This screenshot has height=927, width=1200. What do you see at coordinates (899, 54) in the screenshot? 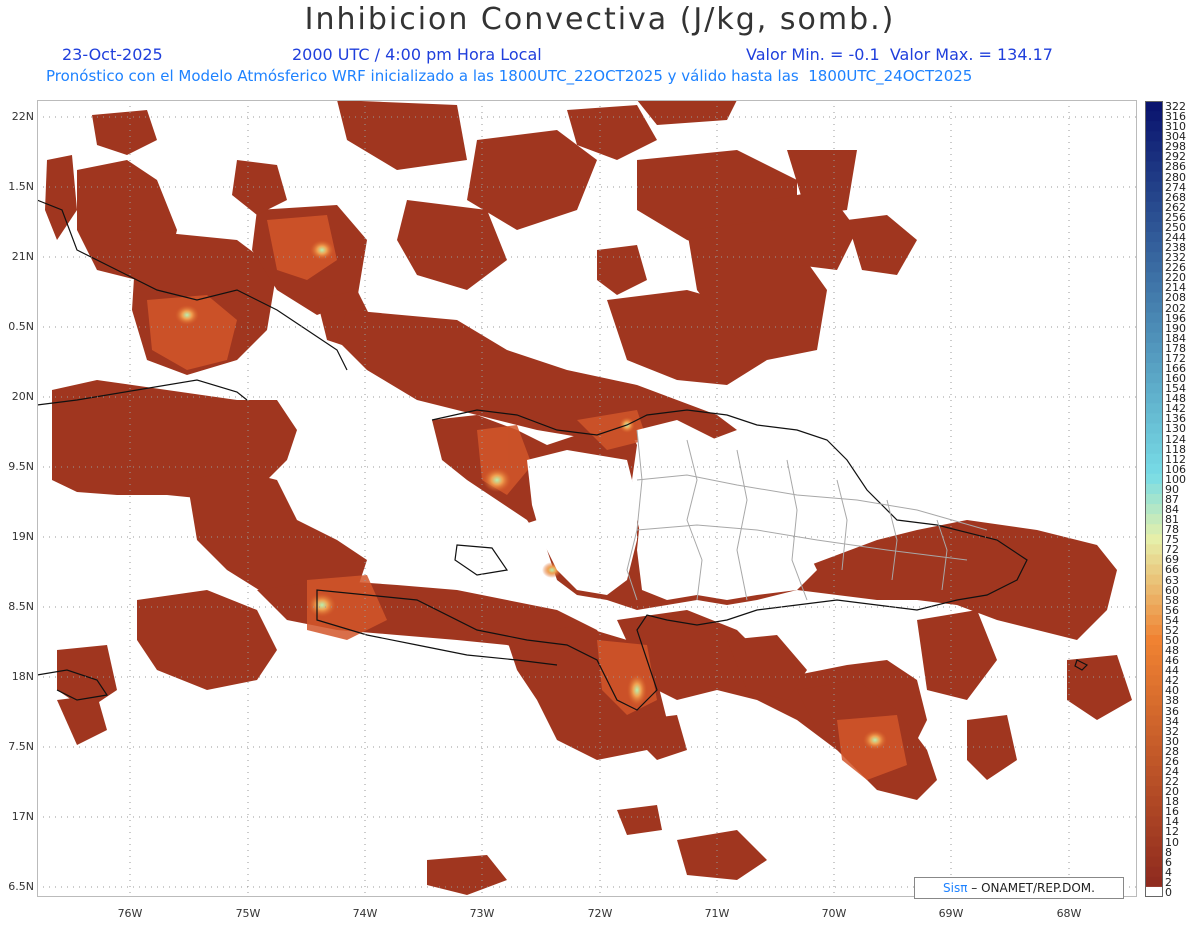
I see `value-range: Valor Min. = -0.1 Valor Max. = 134.17` at bounding box center [899, 54].